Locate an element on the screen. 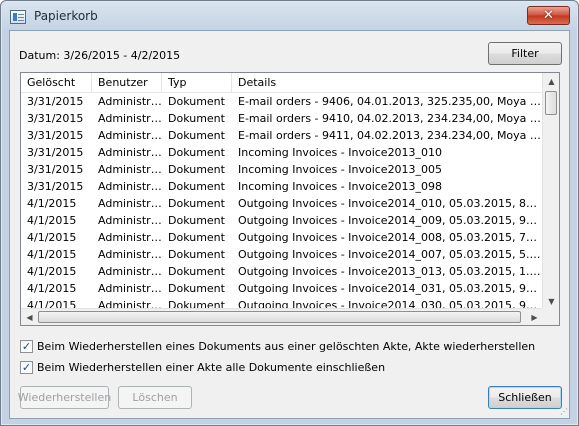 This screenshot has width=579, height=426. title-bar: Papierkorb ✕ is located at coordinates (289, 16).